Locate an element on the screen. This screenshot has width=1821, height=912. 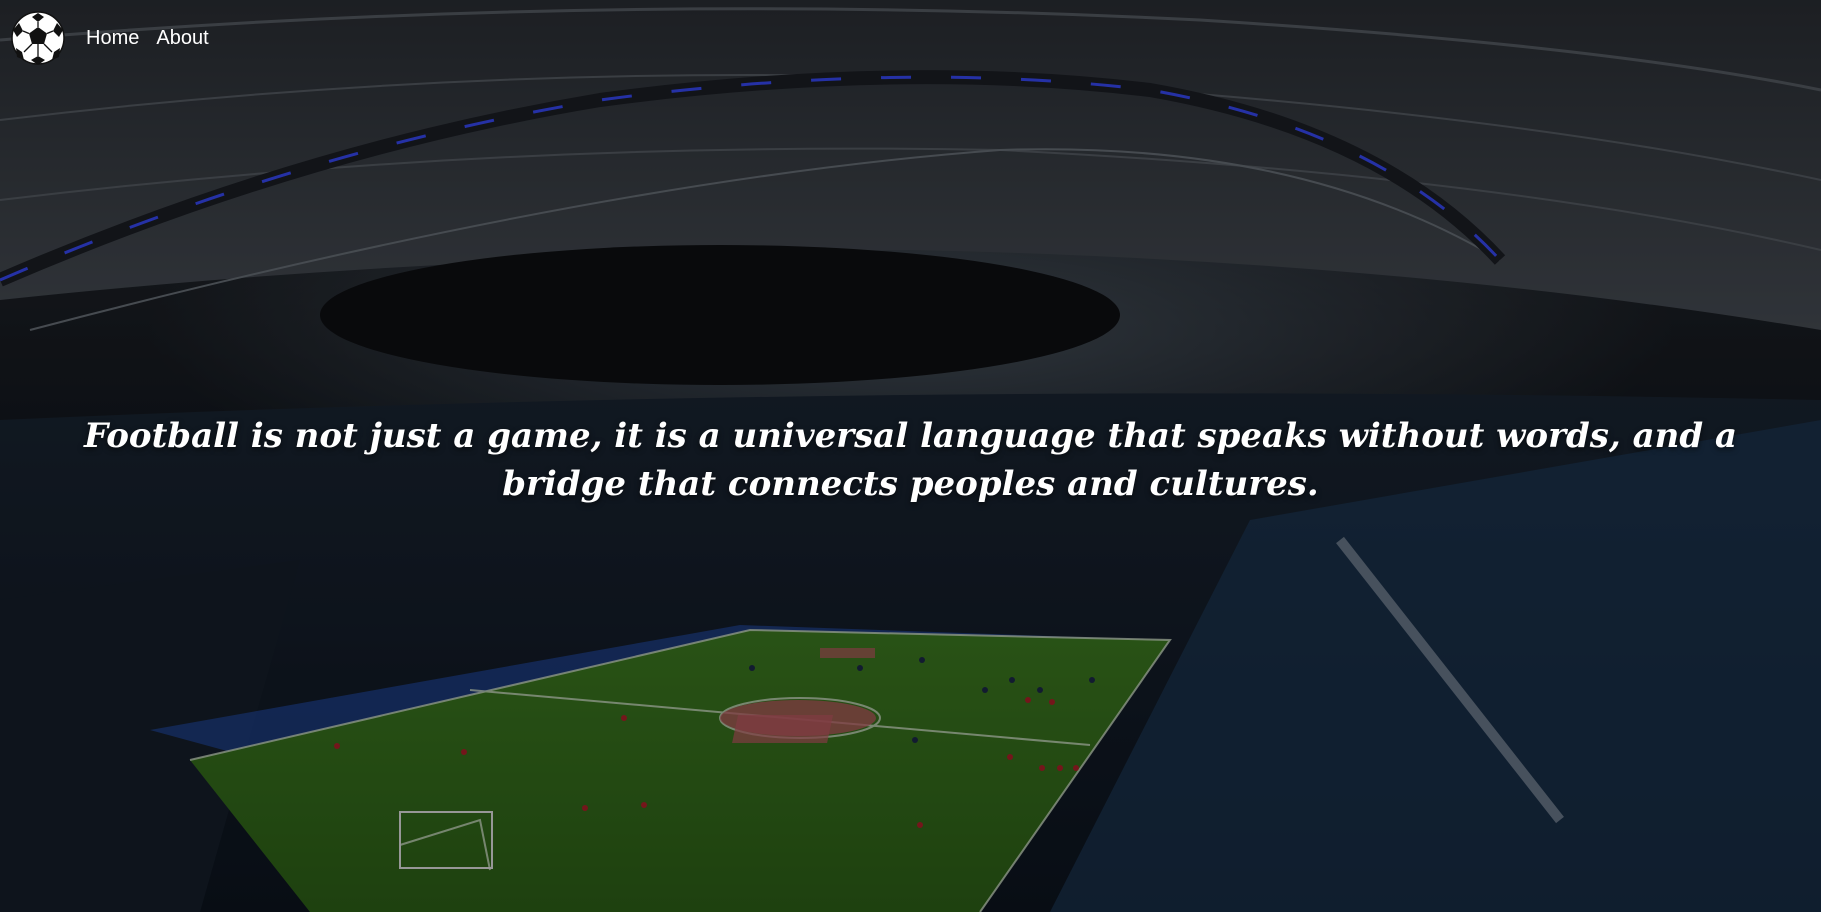
soccer-ball-icon is located at coordinates (38, 38).